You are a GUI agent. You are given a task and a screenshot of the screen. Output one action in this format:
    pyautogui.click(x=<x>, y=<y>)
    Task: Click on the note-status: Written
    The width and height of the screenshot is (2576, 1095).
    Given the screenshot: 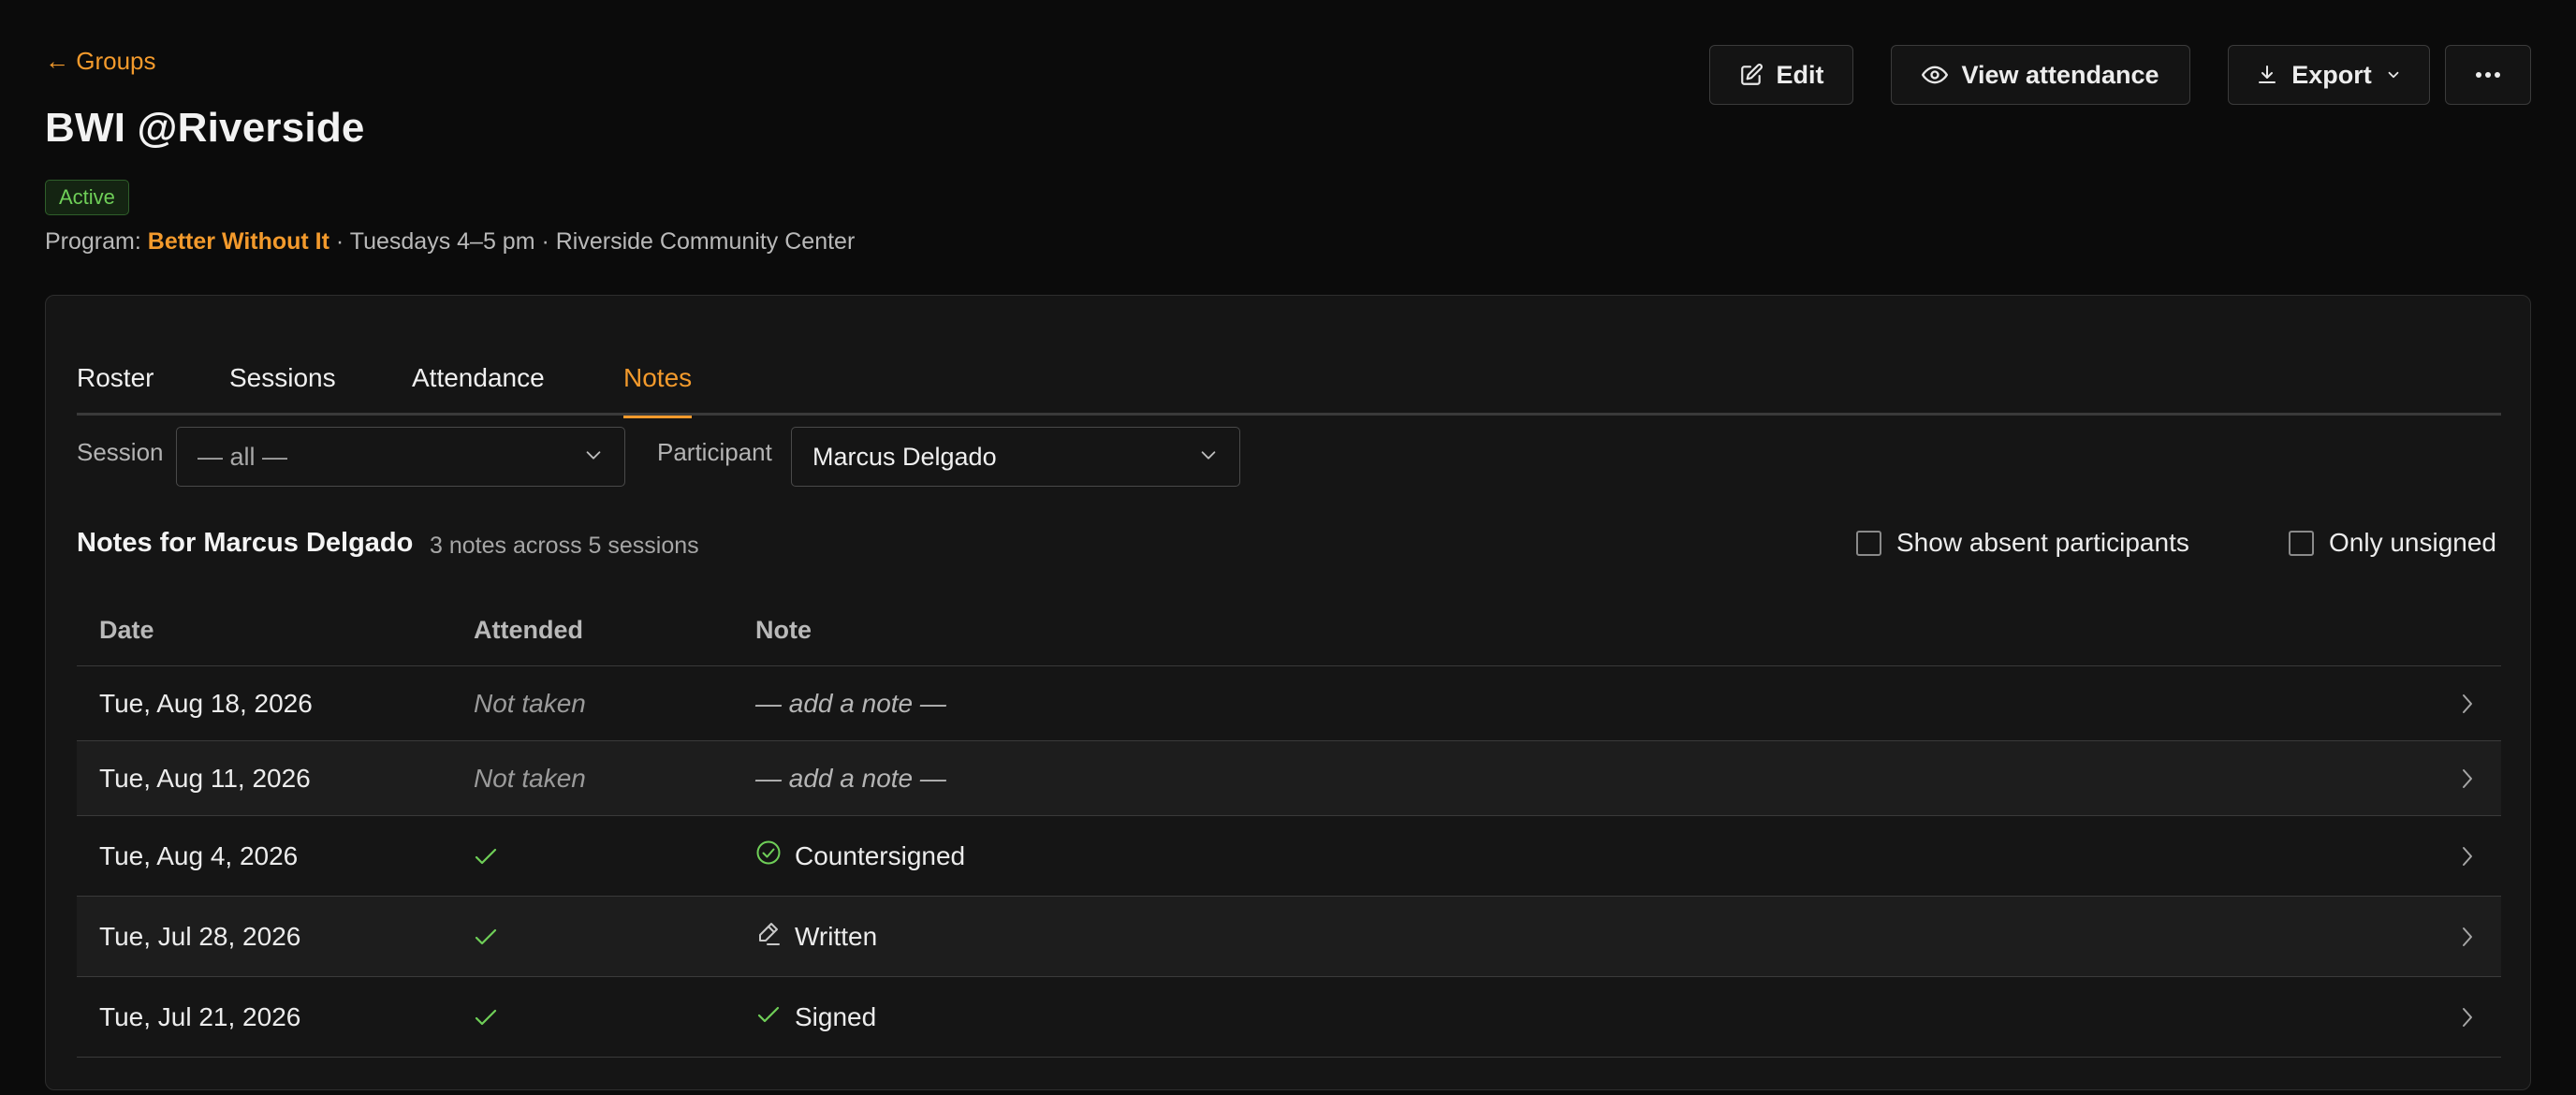 What is the action you would take?
    pyautogui.click(x=816, y=937)
    